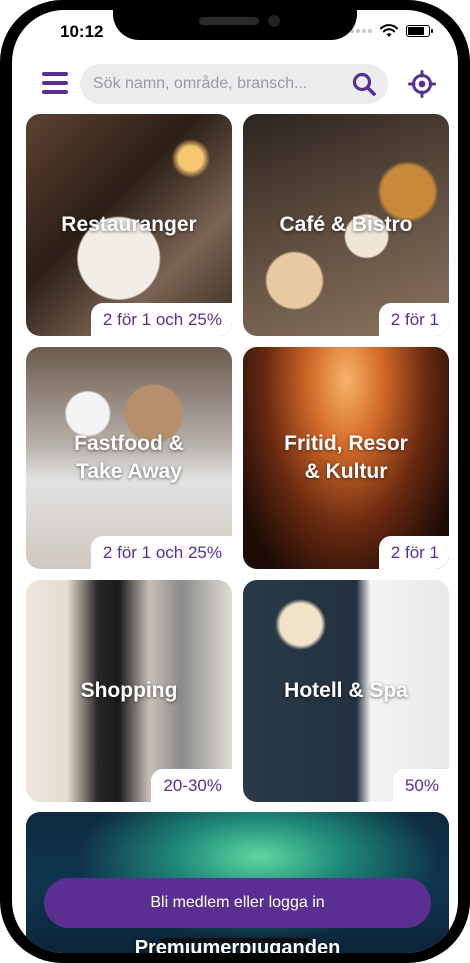  What do you see at coordinates (346, 458) in the screenshot?
I see `category-card-fritid: Fritid, Resor & Kultur 2 för 1` at bounding box center [346, 458].